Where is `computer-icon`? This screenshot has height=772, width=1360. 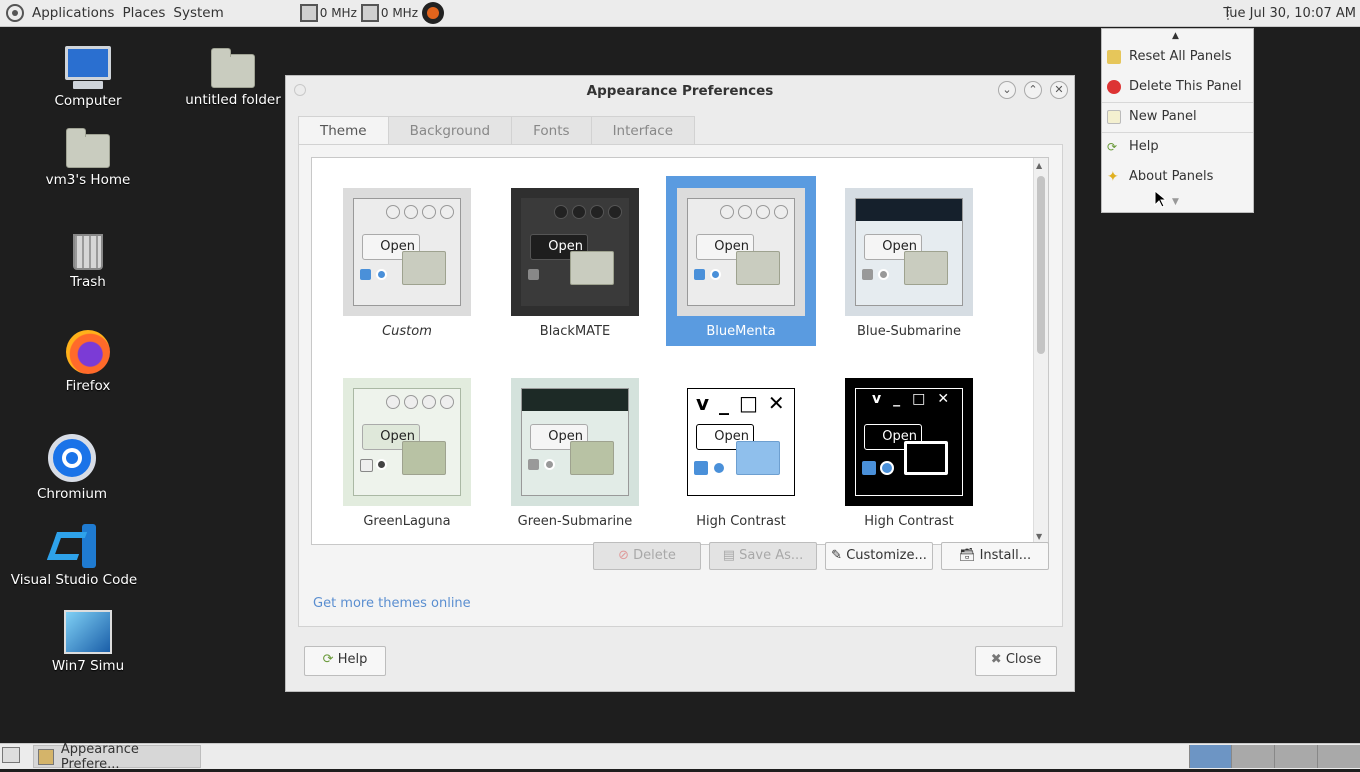
computer-icon is located at coordinates (88, 63).